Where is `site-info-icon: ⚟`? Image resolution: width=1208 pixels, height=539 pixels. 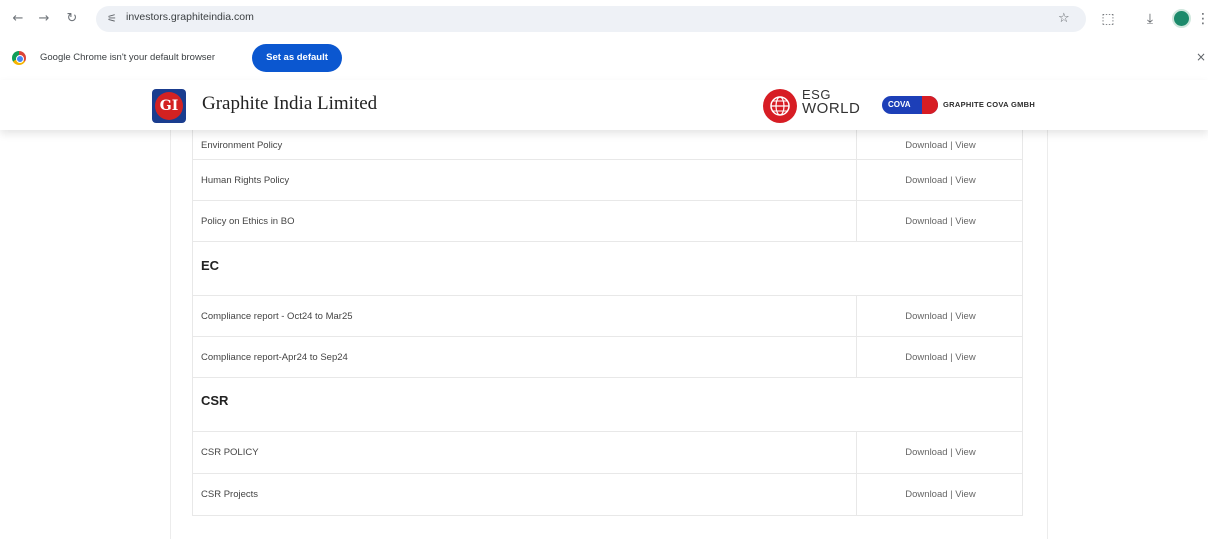 site-info-icon: ⚟ is located at coordinates (112, 19).